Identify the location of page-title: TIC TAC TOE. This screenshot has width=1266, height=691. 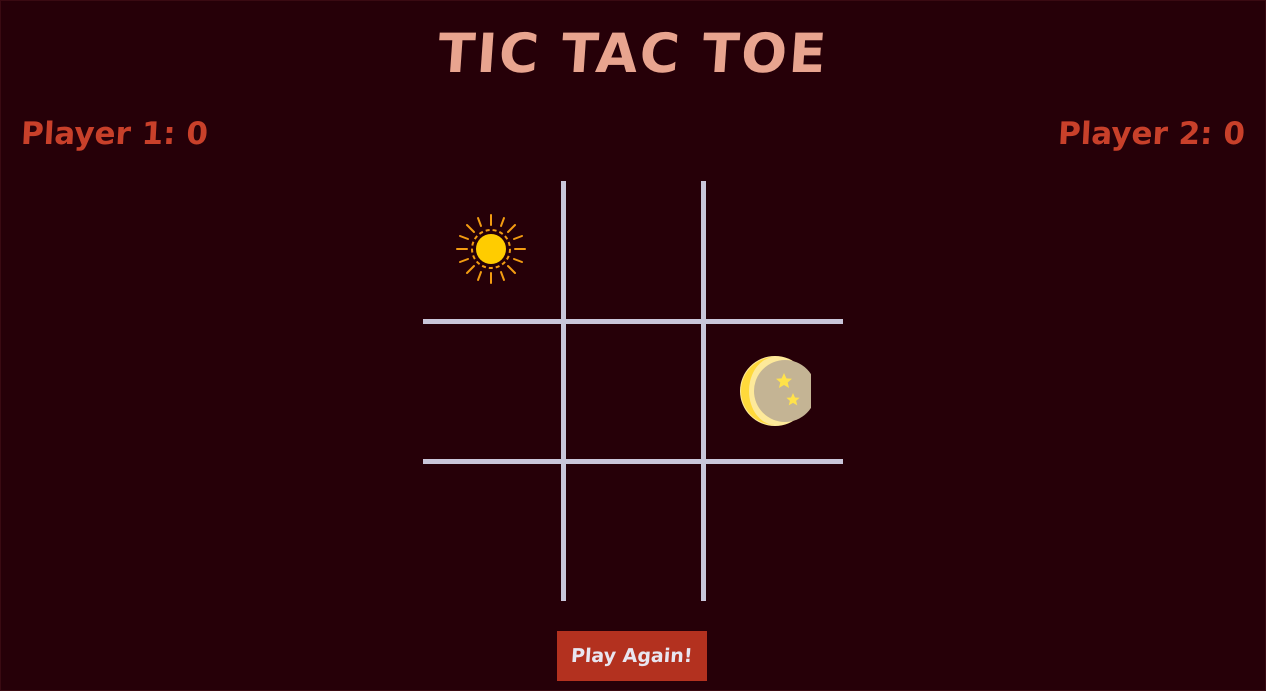
(633, 53).